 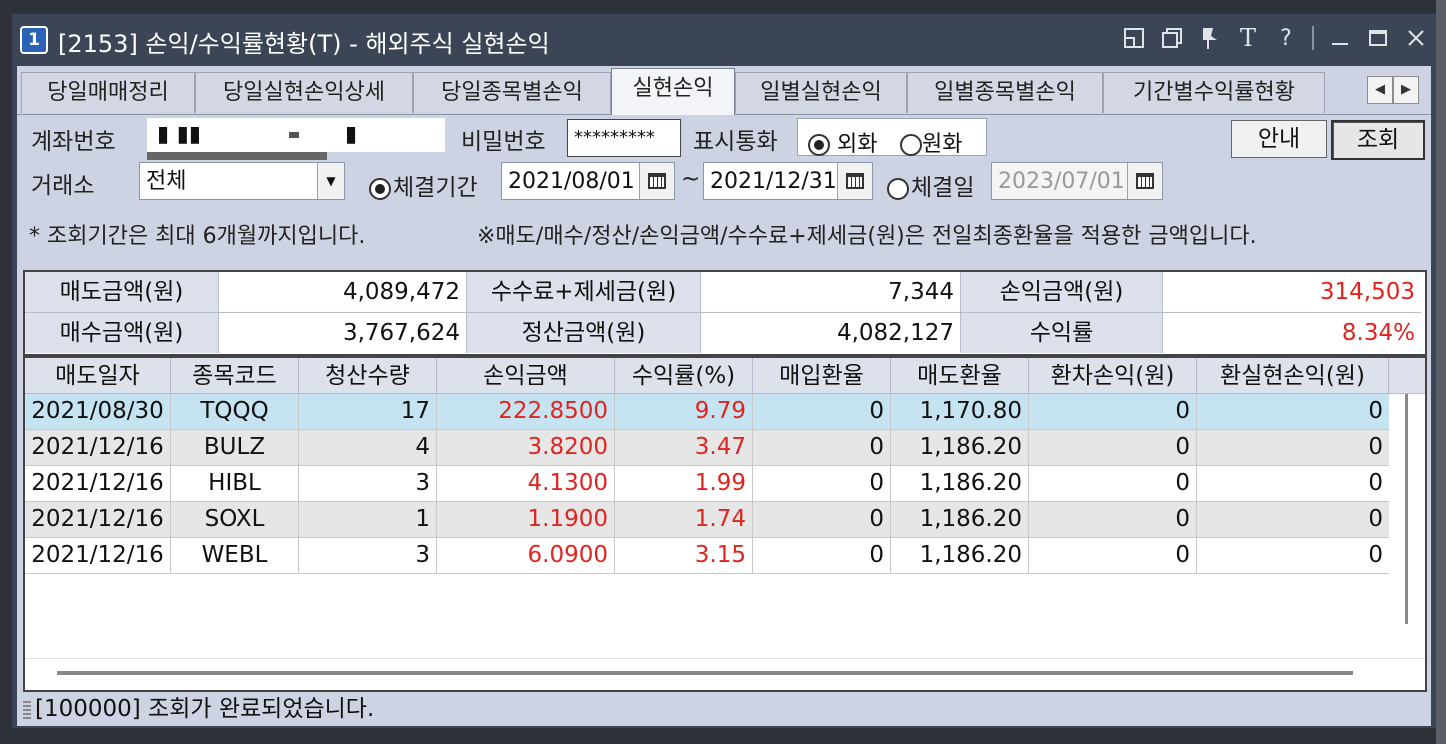 I want to click on vertical-scrollbar-thumb, so click(x=1406, y=509).